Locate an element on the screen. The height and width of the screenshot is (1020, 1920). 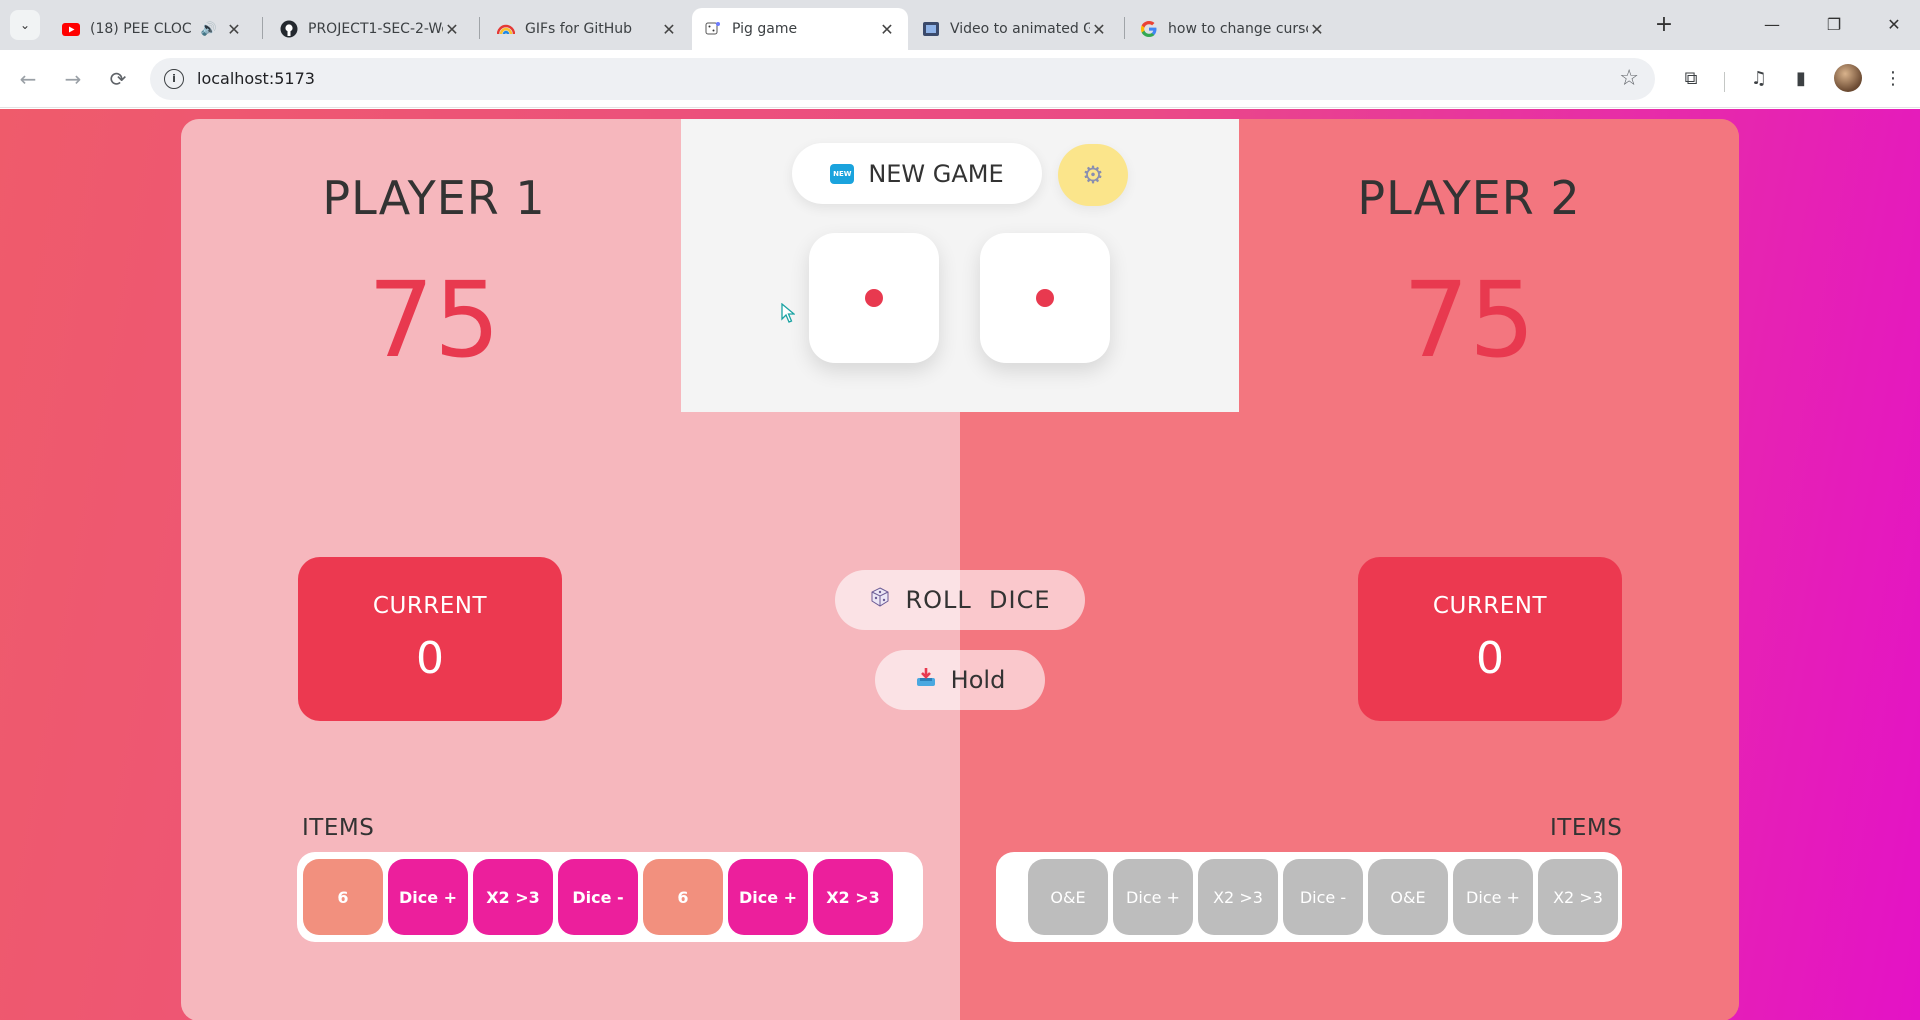
google-icon is located at coordinates (1149, 29).